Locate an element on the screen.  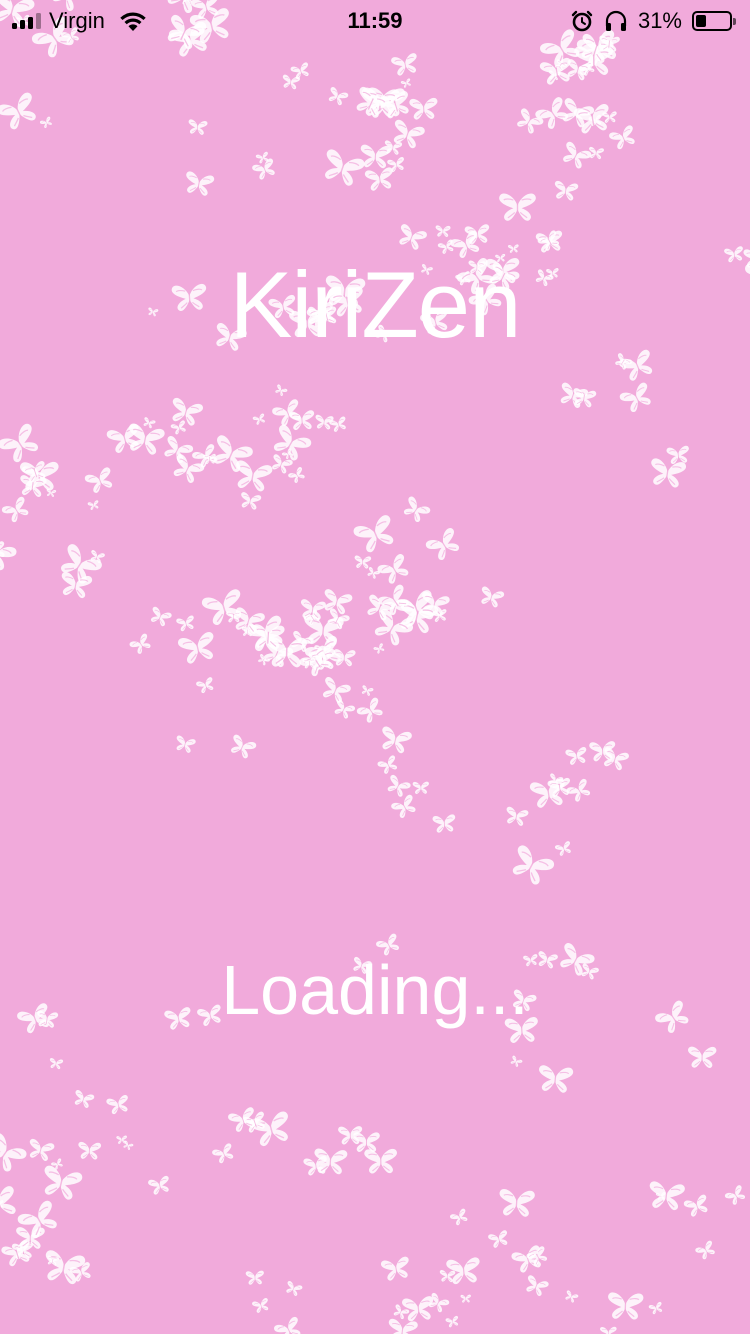
status-right: 31% is located at coordinates (653, 21).